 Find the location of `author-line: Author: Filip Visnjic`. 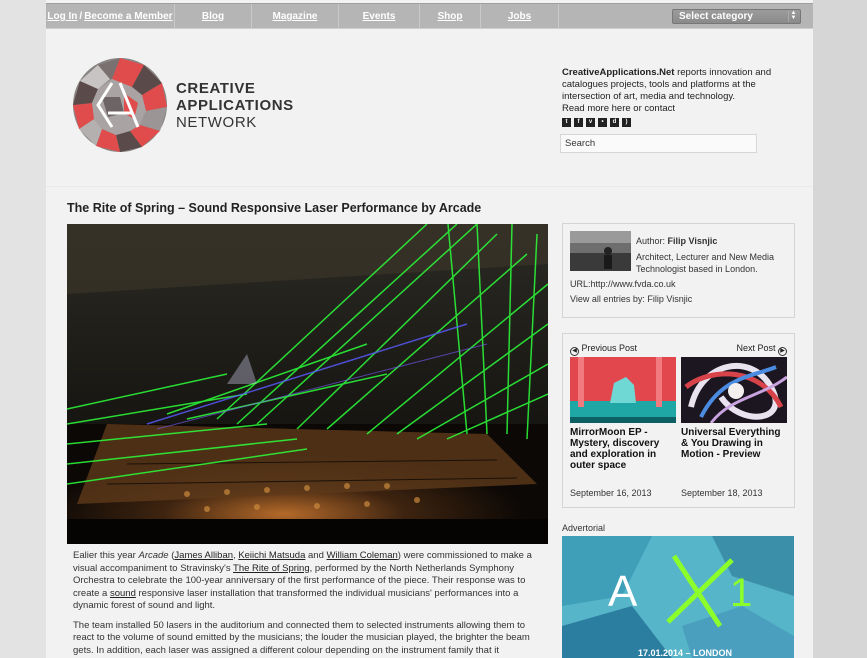

author-line: Author: Filip Visnjic is located at coordinates (714, 241).